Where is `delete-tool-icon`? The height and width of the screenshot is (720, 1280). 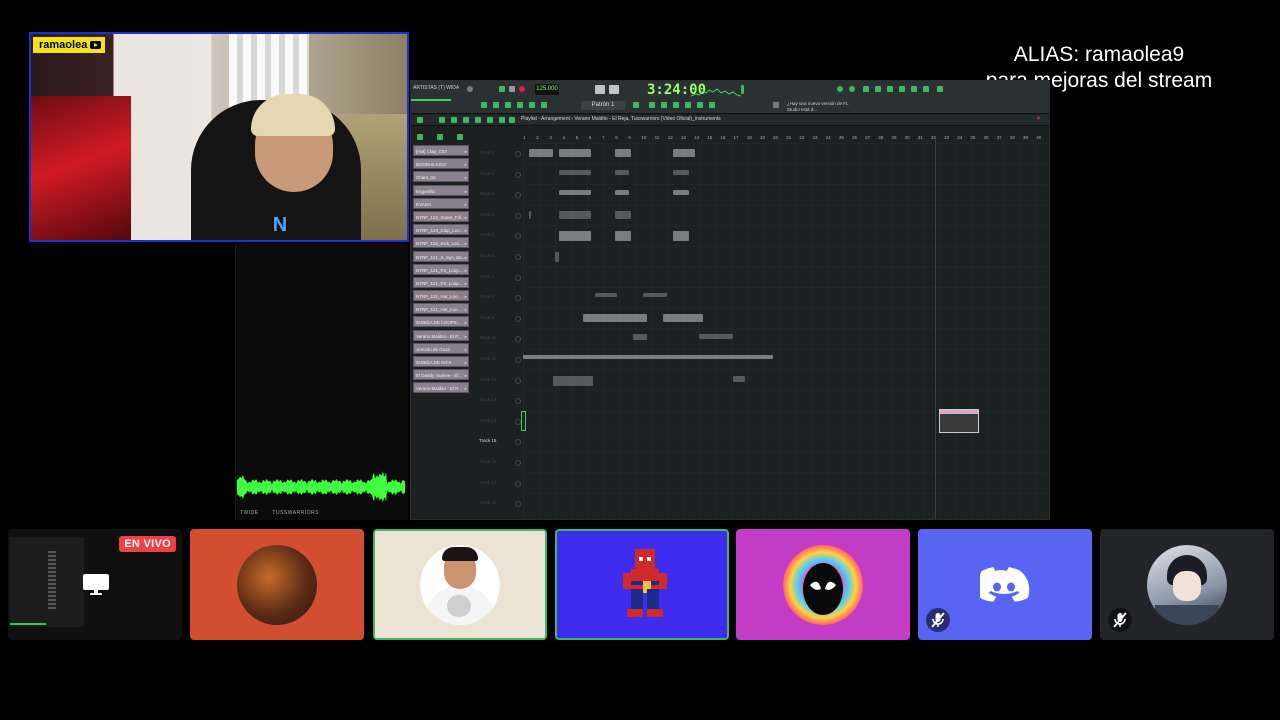
delete-tool-icon is located at coordinates (520, 105).